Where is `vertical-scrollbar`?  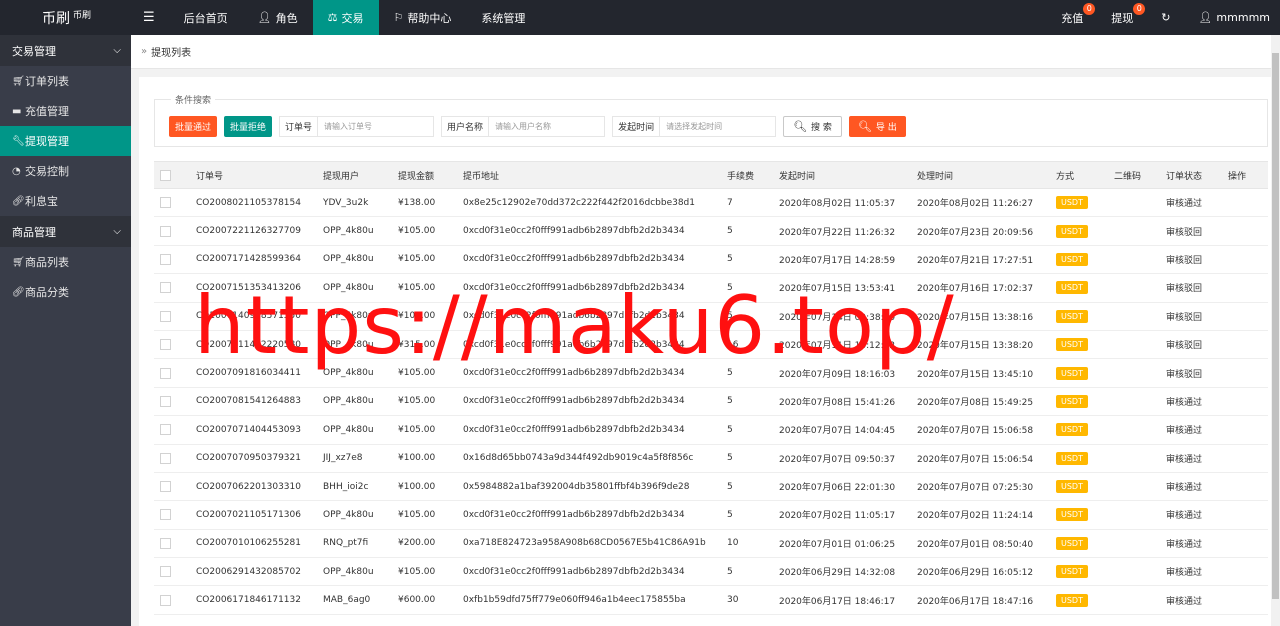 vertical-scrollbar is located at coordinates (1275, 330).